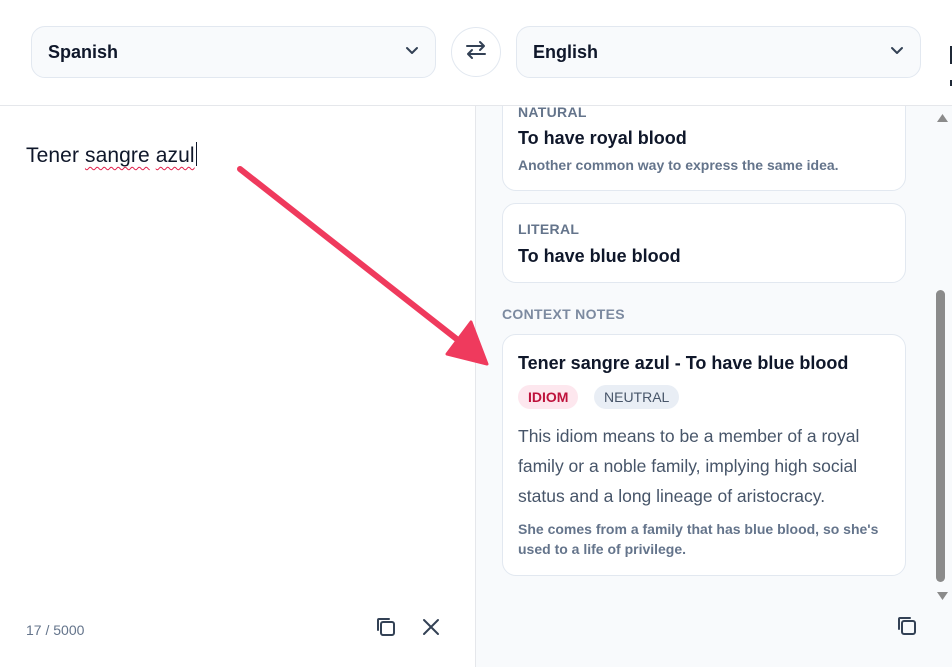  I want to click on literal-kicker: LITERAL, so click(549, 229).